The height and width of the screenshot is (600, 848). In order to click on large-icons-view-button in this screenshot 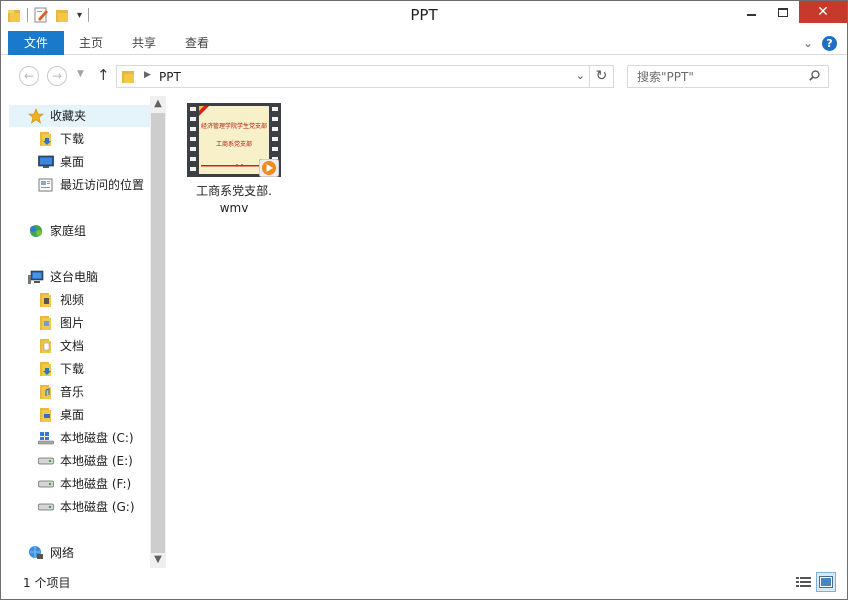, I will do `click(826, 582)`.